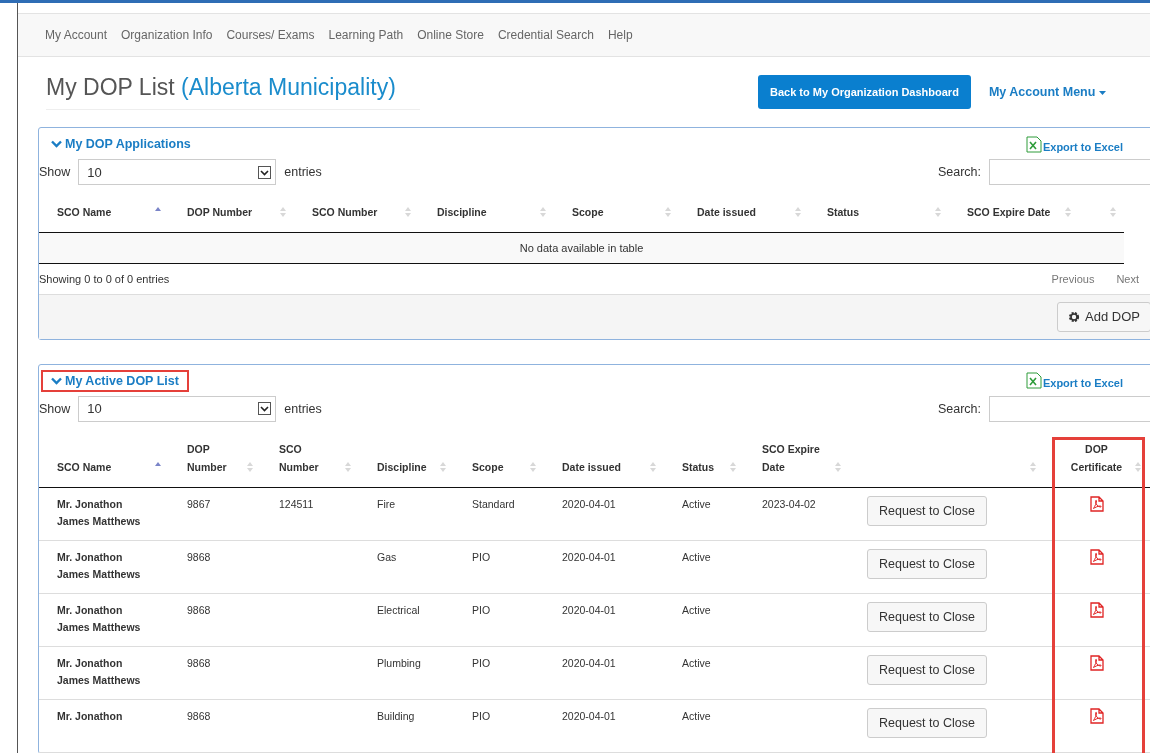  What do you see at coordinates (288, 87) in the screenshot?
I see `organization-name: (Alberta Municipality)` at bounding box center [288, 87].